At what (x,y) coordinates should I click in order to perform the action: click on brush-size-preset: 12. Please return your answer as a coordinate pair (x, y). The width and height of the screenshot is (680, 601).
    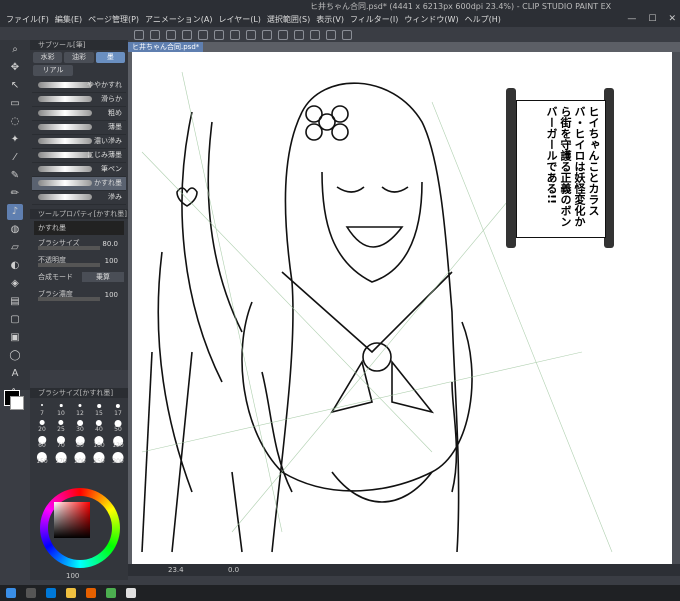
    Looking at the image, I should click on (80, 409).